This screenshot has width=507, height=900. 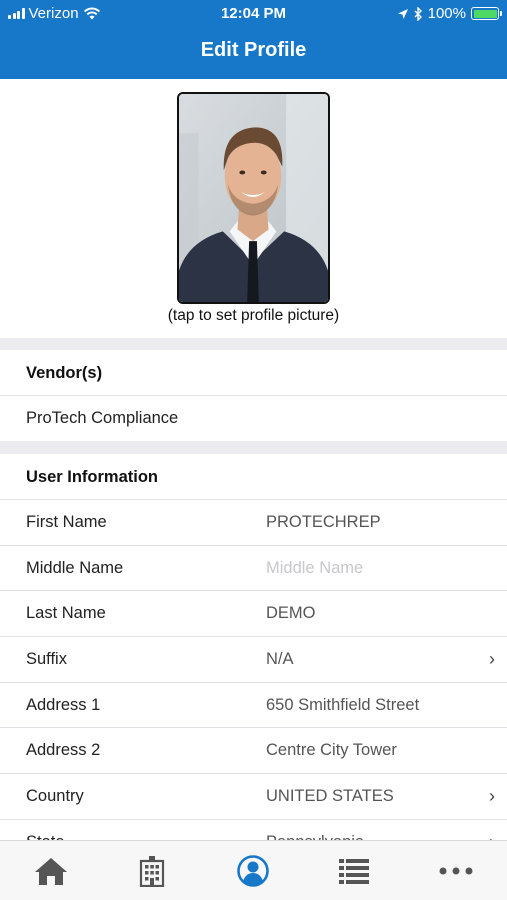 I want to click on battery-level-fill, so click(x=485, y=13).